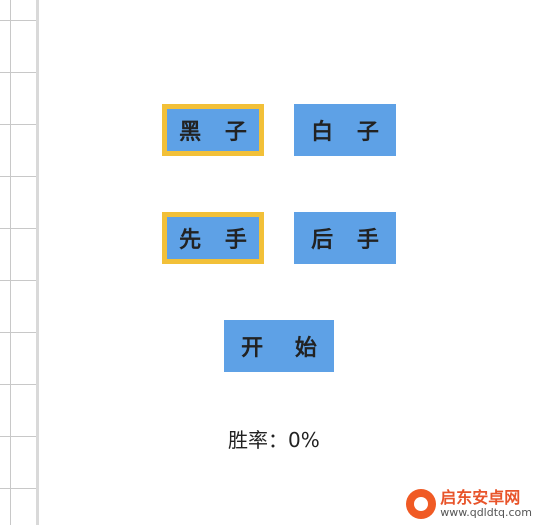 The height and width of the screenshot is (525, 540). Describe the element at coordinates (349, 240) in the screenshot. I see `move-second-label: 后 手` at that location.